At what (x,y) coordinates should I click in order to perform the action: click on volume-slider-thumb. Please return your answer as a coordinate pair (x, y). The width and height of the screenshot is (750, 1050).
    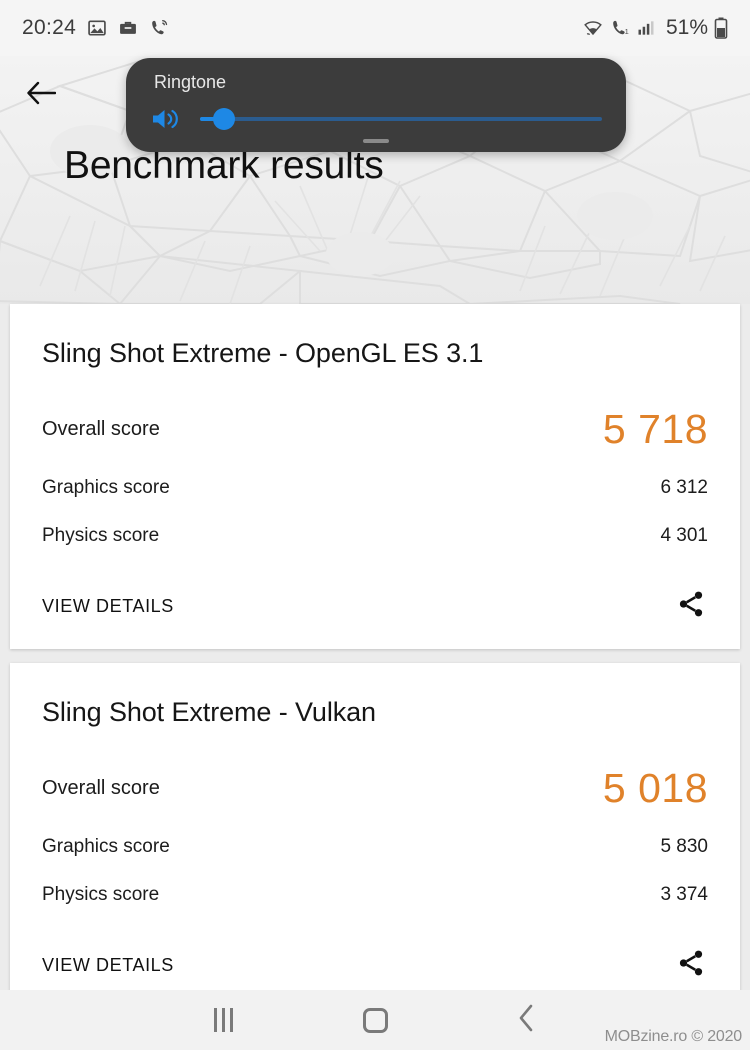
    Looking at the image, I should click on (224, 119).